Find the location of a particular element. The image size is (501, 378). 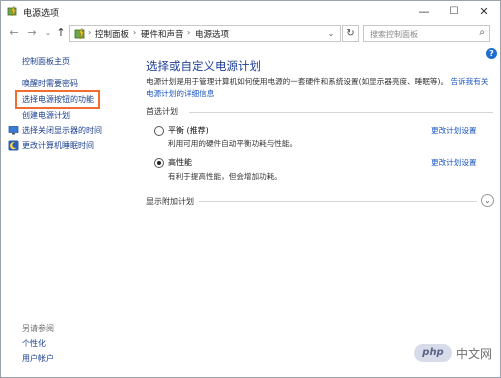

refresh-button: ↻ is located at coordinates (350, 33).